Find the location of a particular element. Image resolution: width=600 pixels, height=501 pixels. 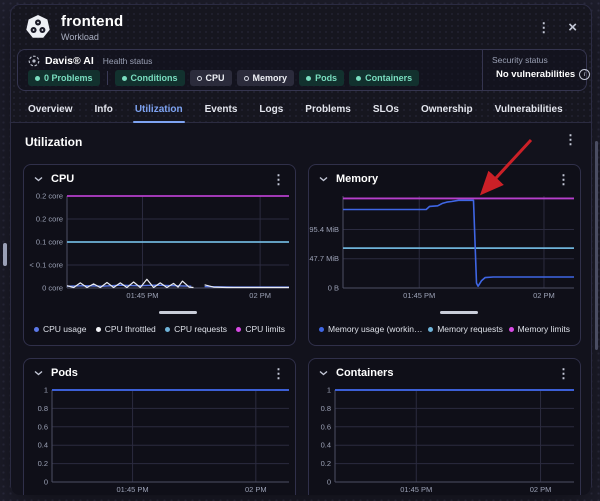

badge-label: CPU is located at coordinates (215, 78).